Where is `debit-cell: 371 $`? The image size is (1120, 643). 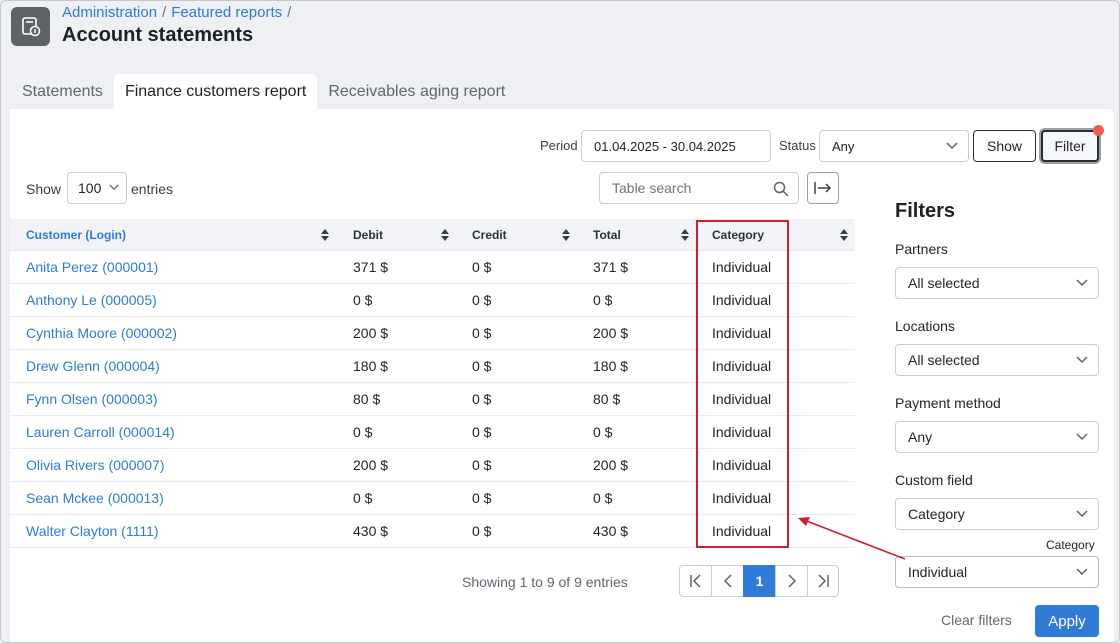
debit-cell: 371 $ is located at coordinates (371, 267).